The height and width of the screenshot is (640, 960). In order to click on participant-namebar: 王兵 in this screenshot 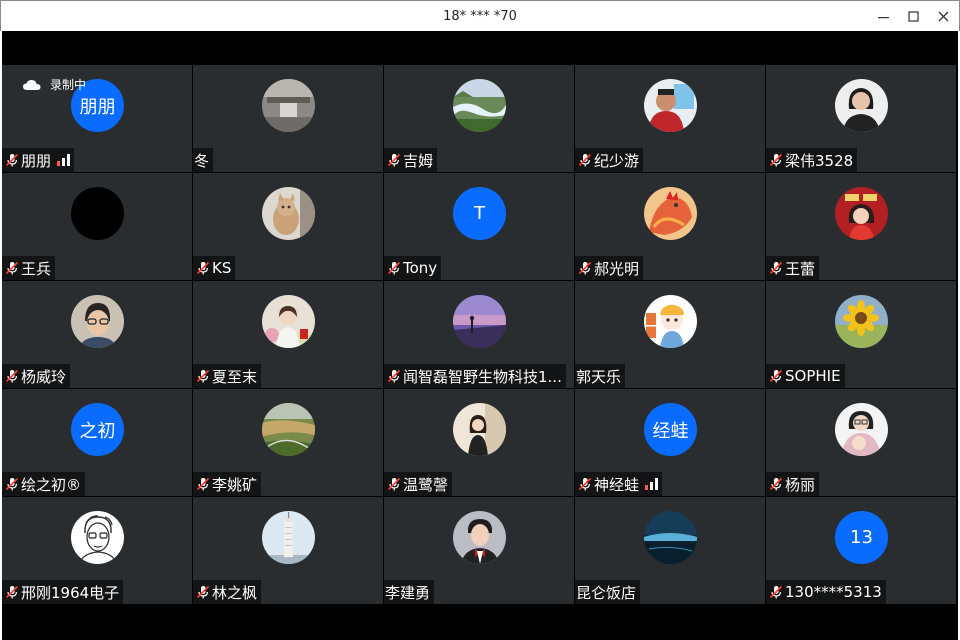, I will do `click(29, 268)`.